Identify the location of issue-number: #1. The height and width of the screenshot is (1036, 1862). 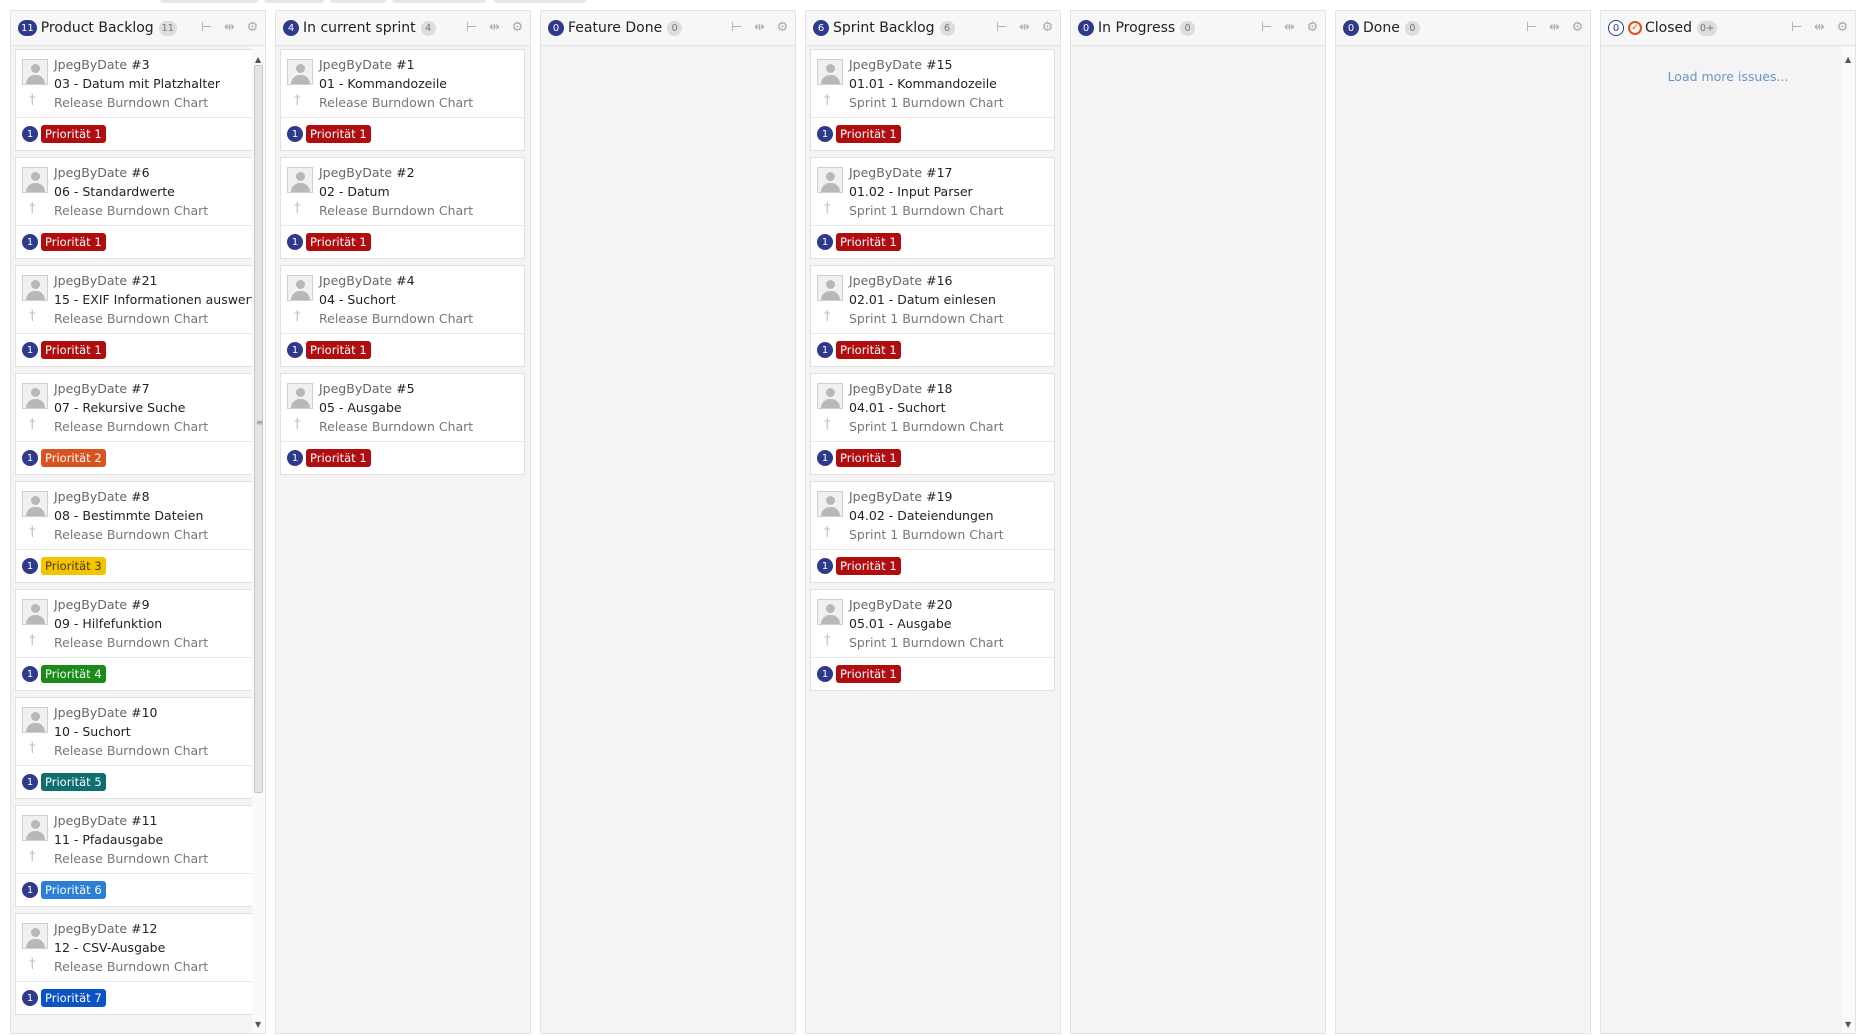
(405, 64).